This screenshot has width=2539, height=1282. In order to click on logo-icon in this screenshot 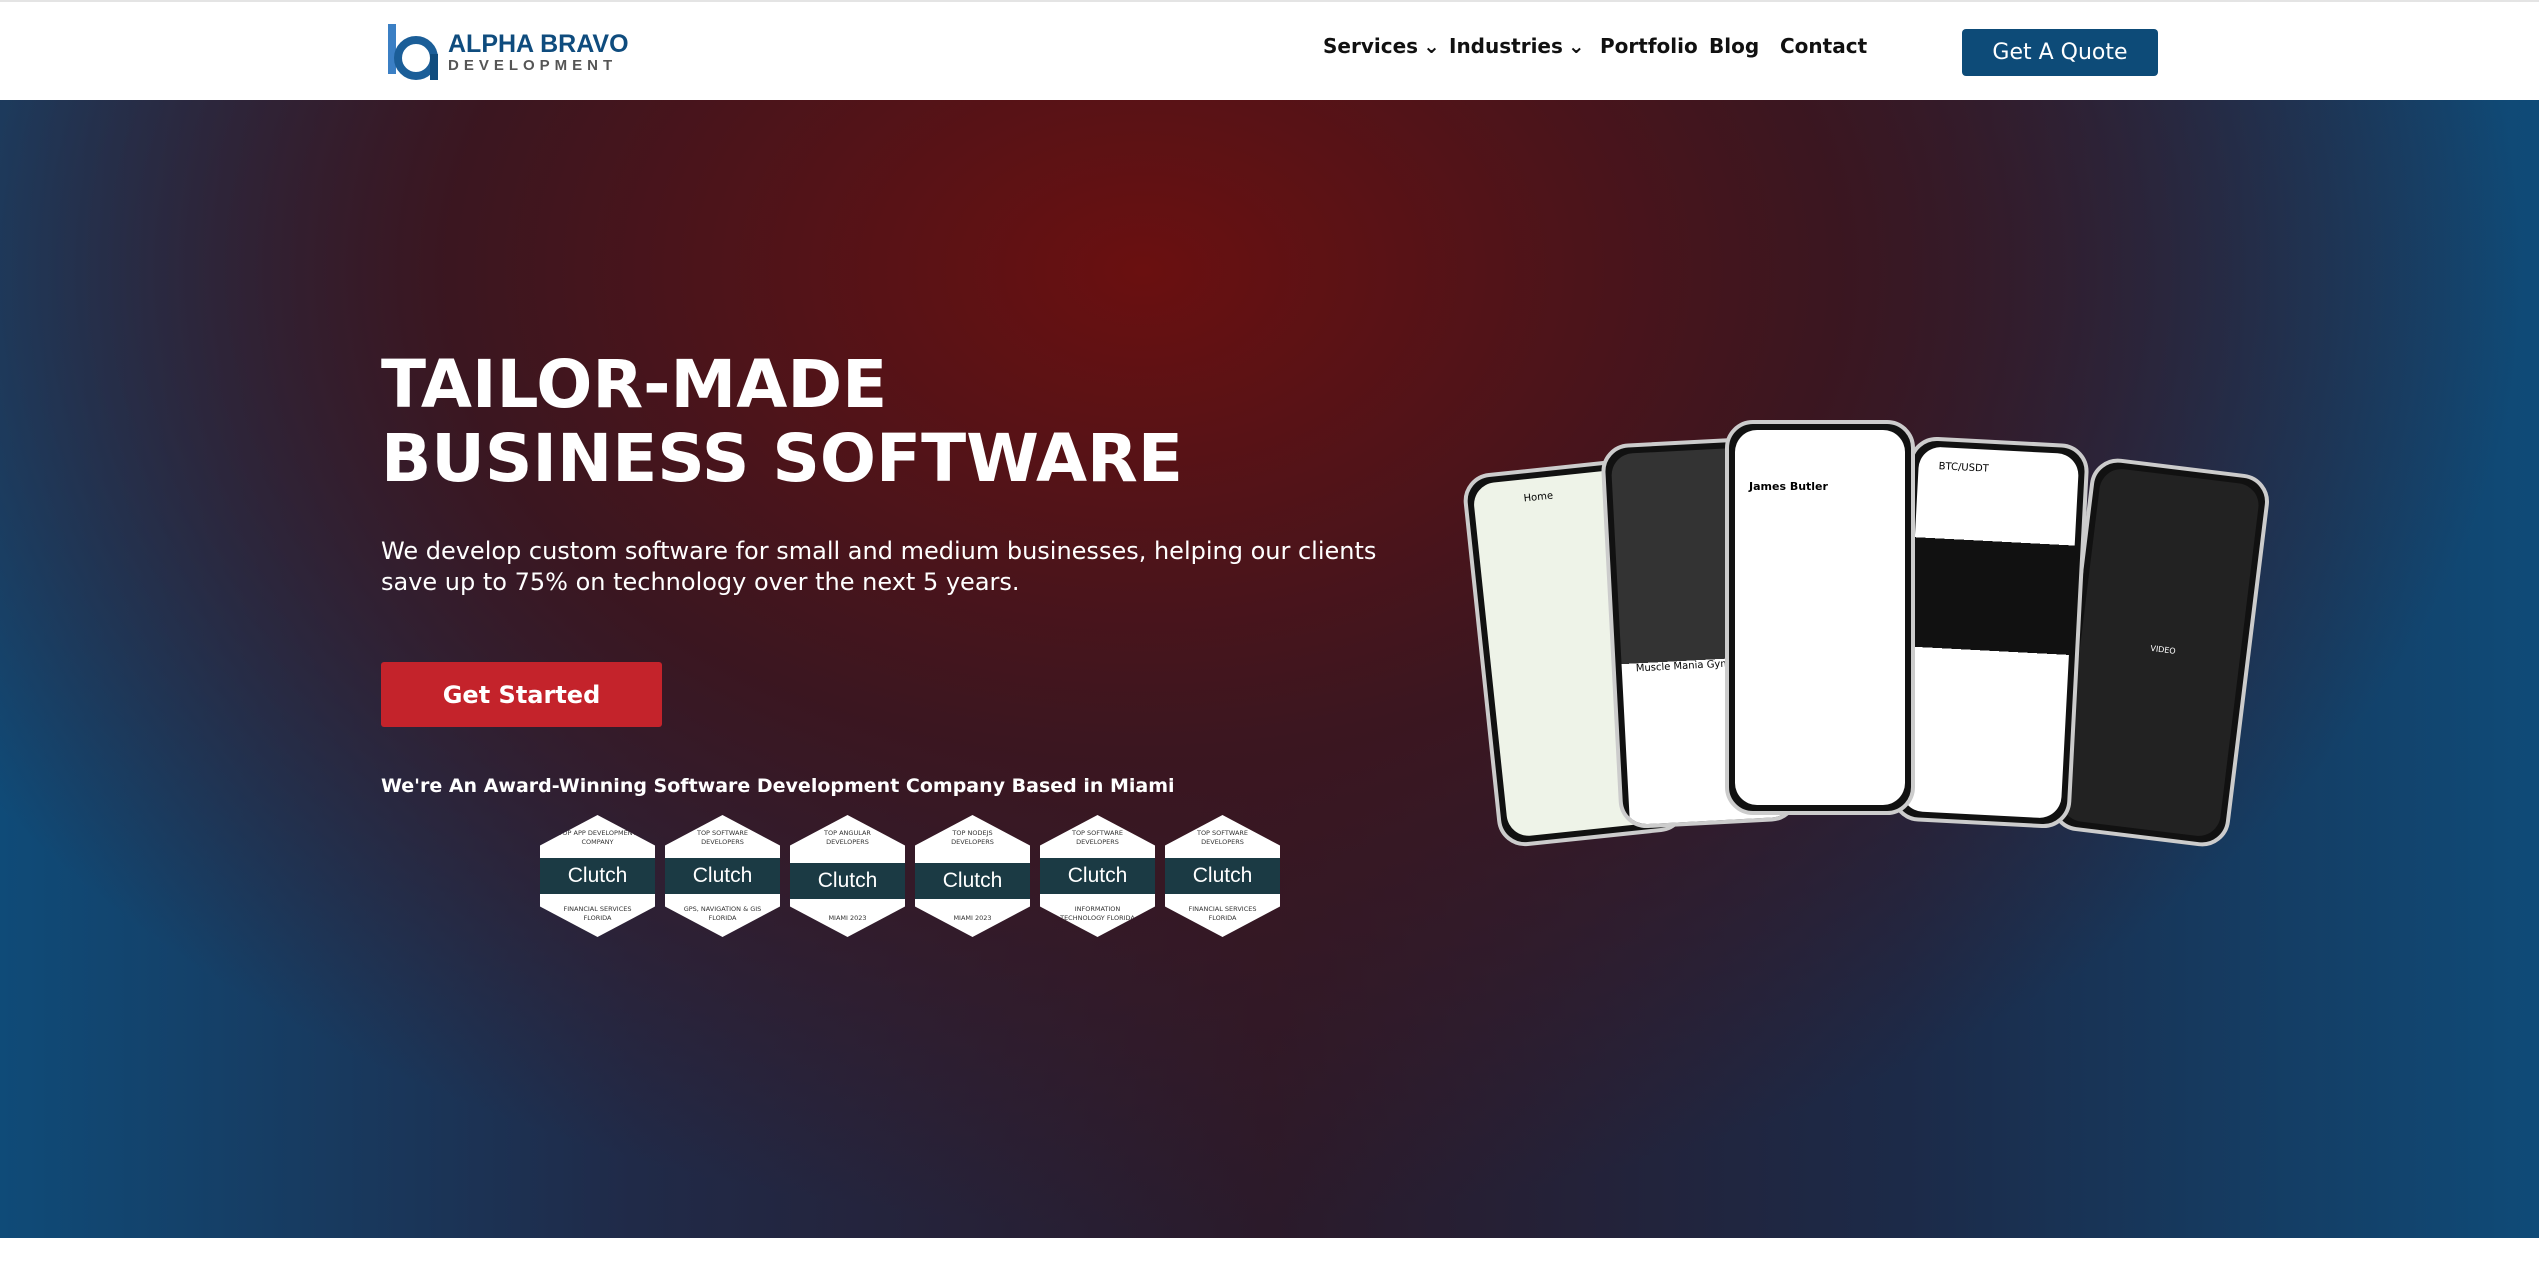, I will do `click(414, 52)`.